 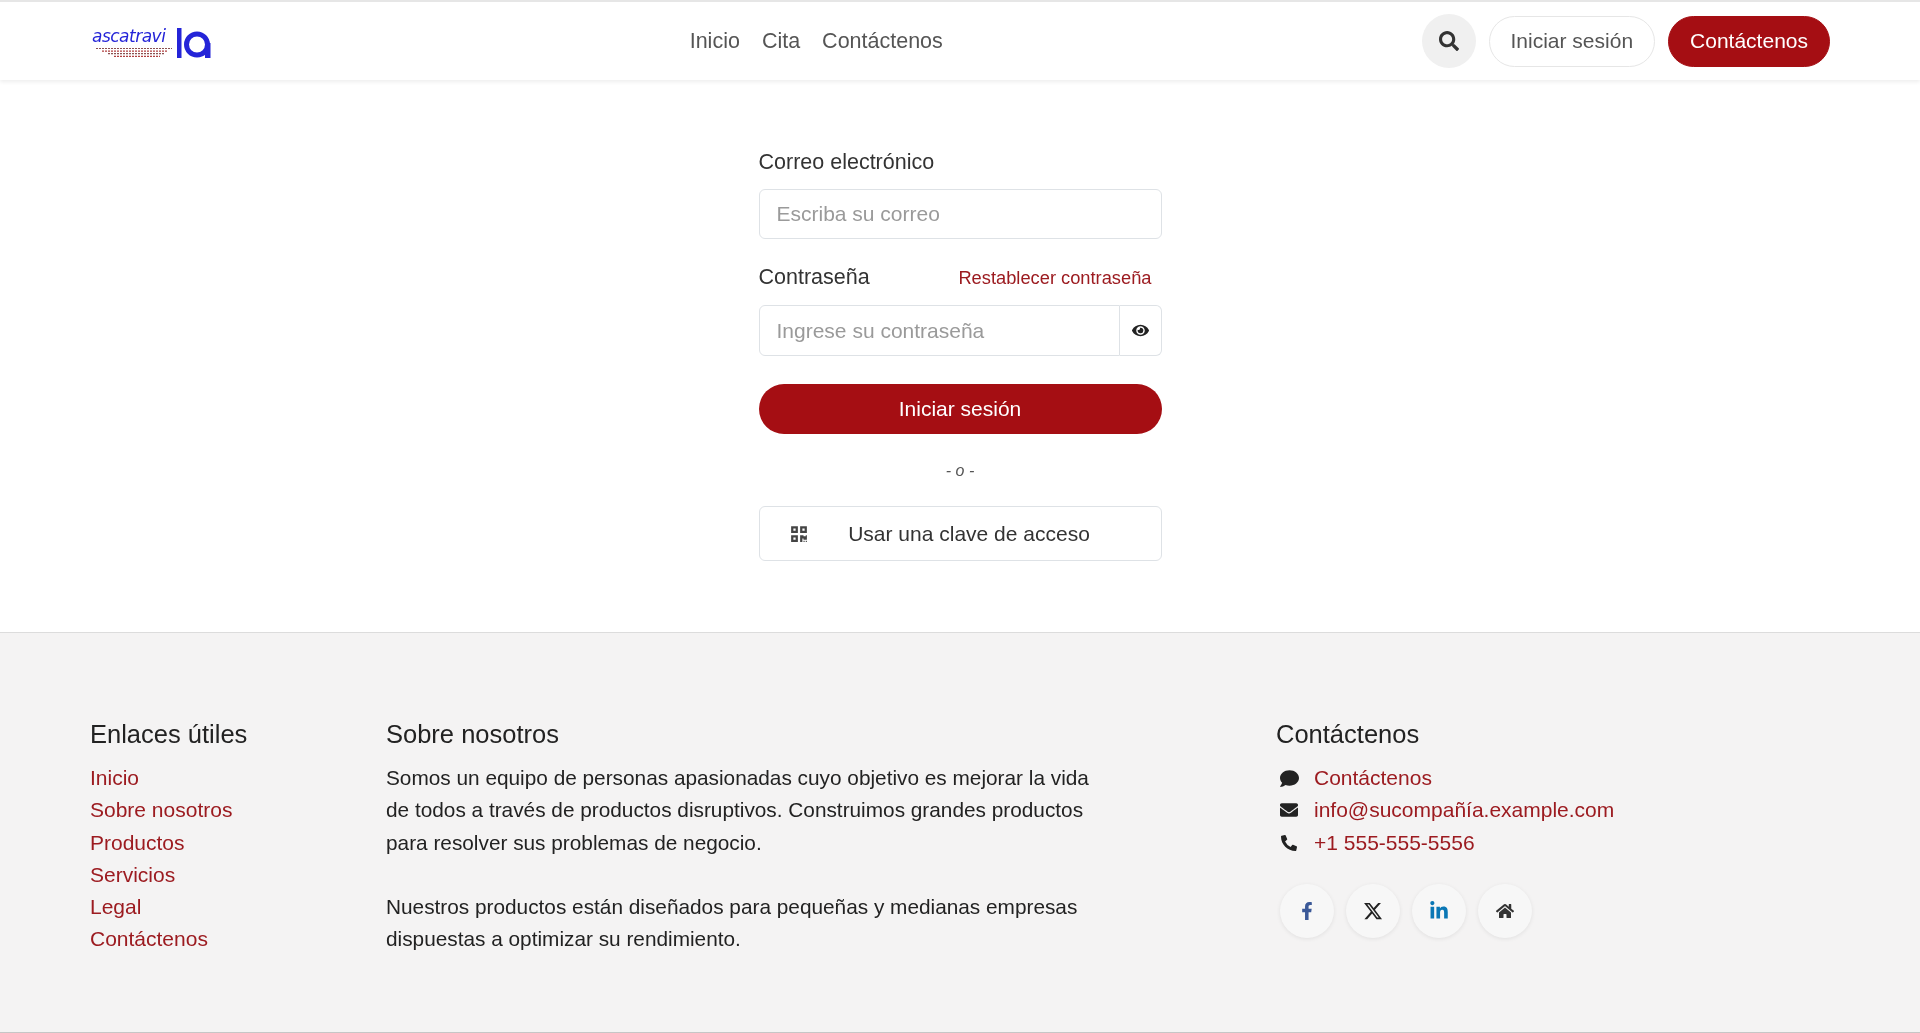 What do you see at coordinates (149, 939) in the screenshot?
I see `footer-link: Contáctenos` at bounding box center [149, 939].